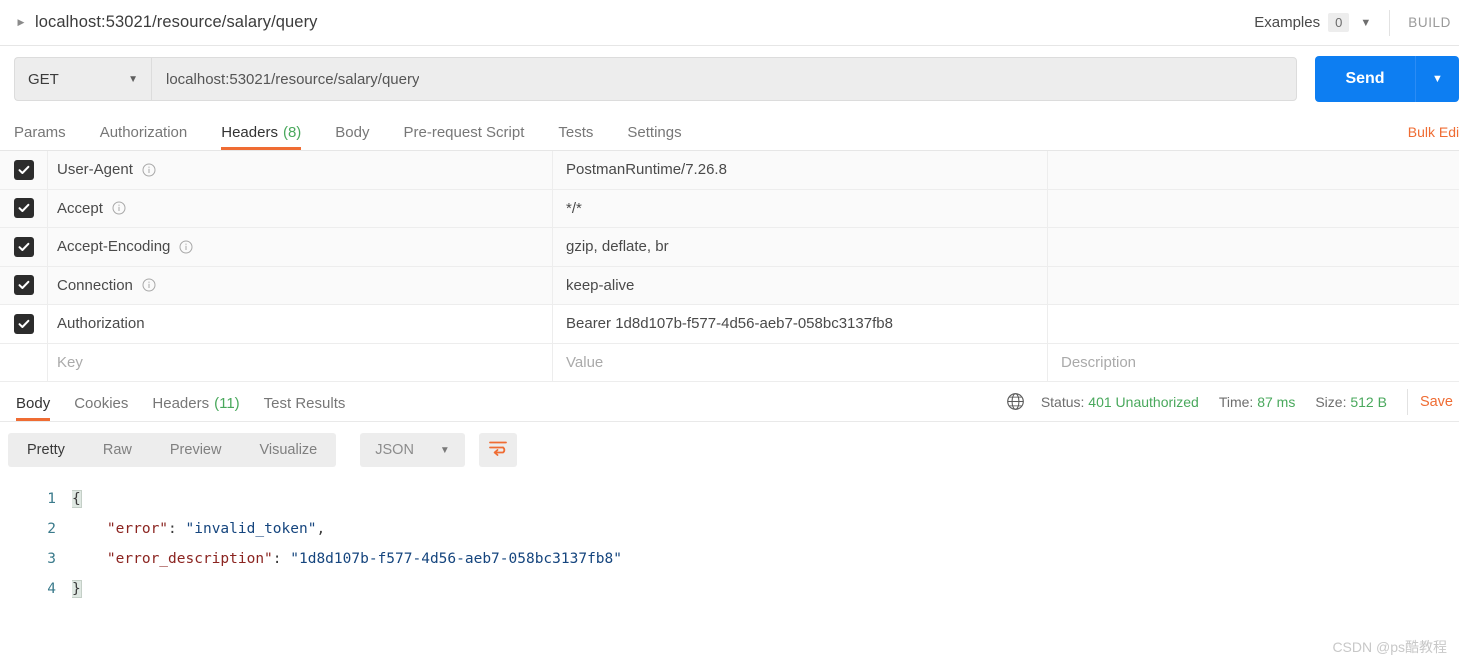  I want to click on header-key-cell: Accept, so click(300, 208).